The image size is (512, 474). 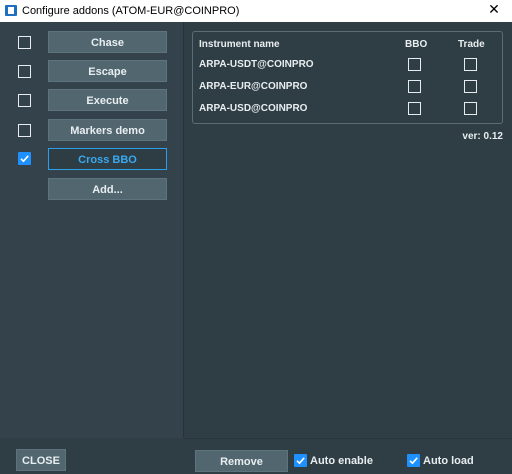 What do you see at coordinates (482, 136) in the screenshot?
I see `version-label: ver: 0.12` at bounding box center [482, 136].